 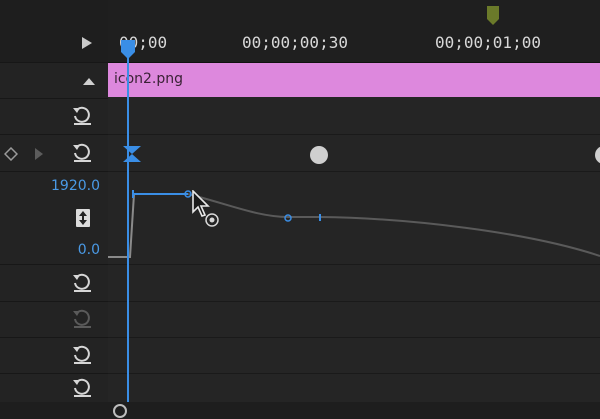 I want to click on horizontal-scrollbar, so click(x=300, y=410).